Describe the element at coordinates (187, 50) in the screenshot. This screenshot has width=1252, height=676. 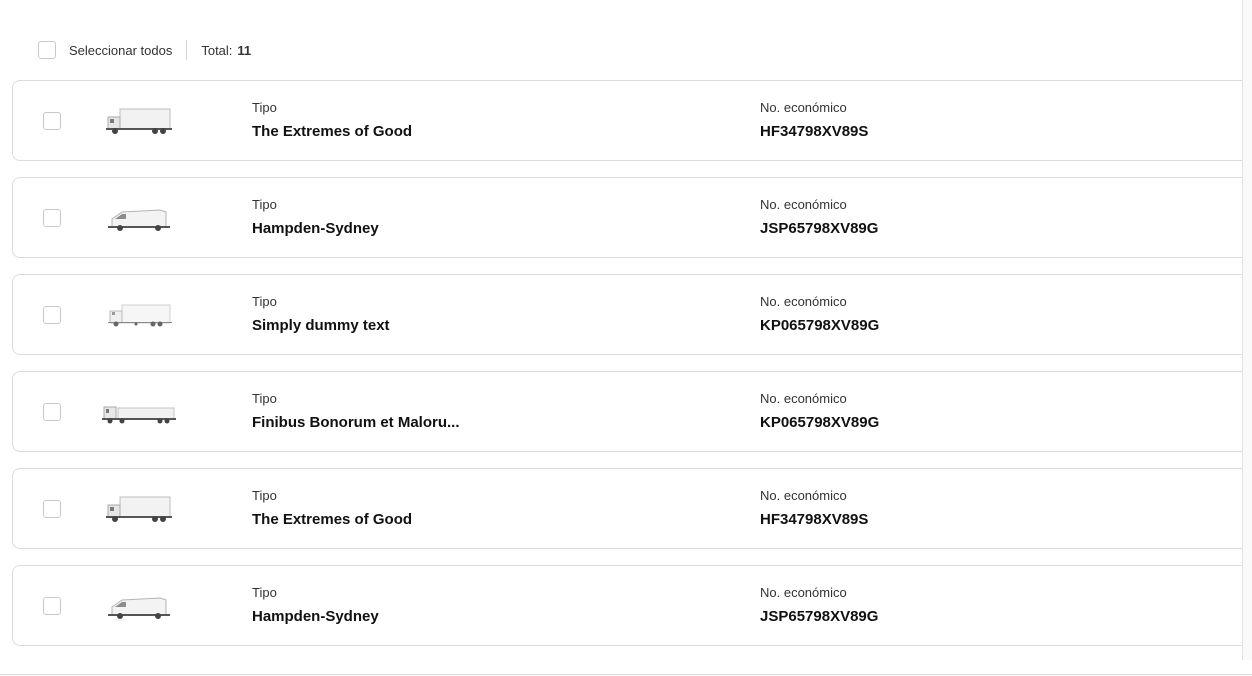
I see `toolbar-divider` at that location.